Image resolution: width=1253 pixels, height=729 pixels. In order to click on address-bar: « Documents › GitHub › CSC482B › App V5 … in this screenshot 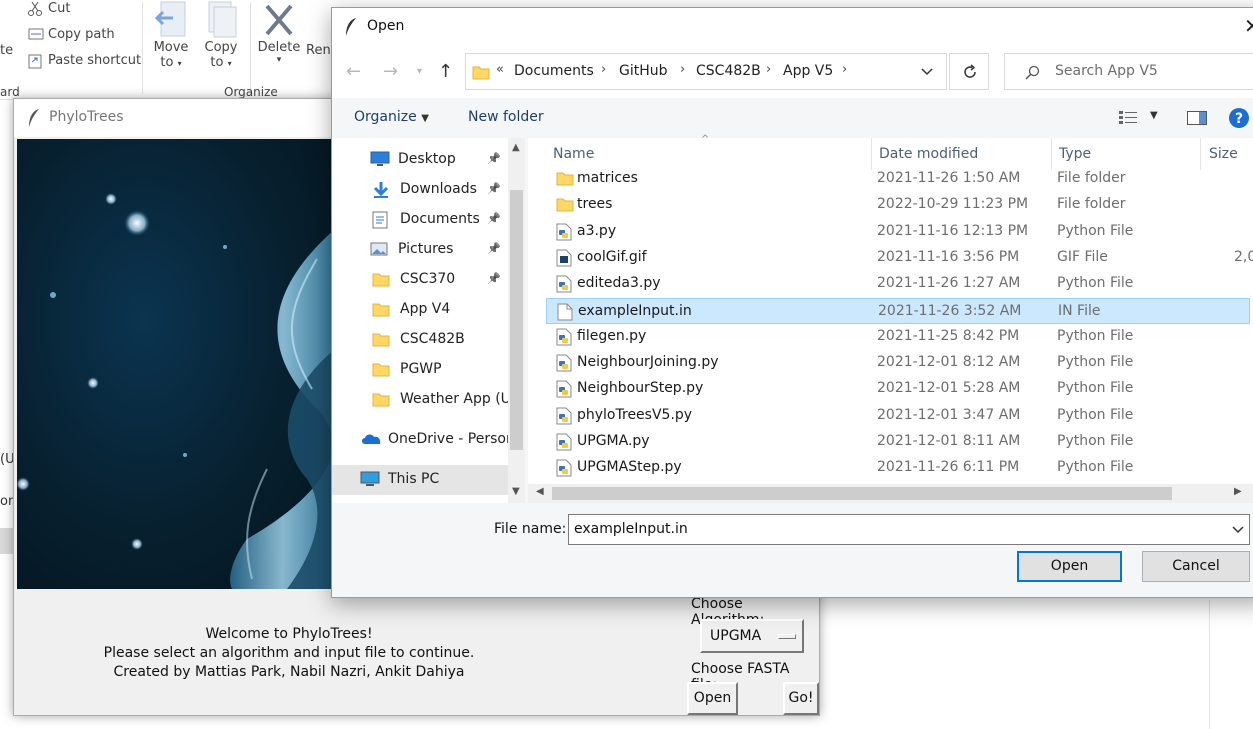, I will do `click(706, 71)`.